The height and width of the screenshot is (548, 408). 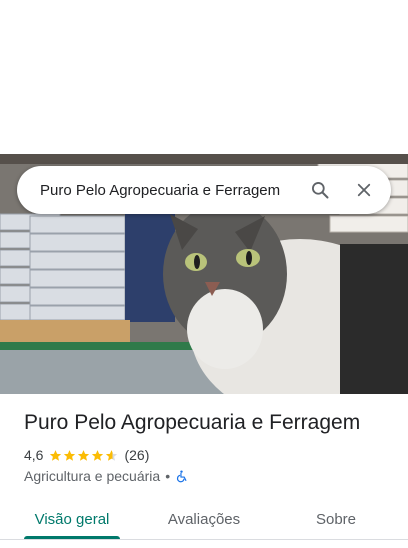 I want to click on rating-value: 4,6, so click(x=34, y=455).